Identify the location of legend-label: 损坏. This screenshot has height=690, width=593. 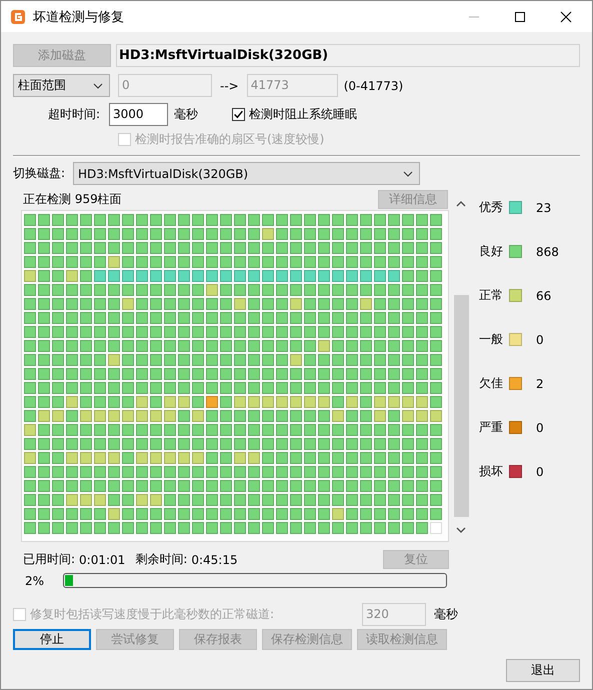
(491, 471).